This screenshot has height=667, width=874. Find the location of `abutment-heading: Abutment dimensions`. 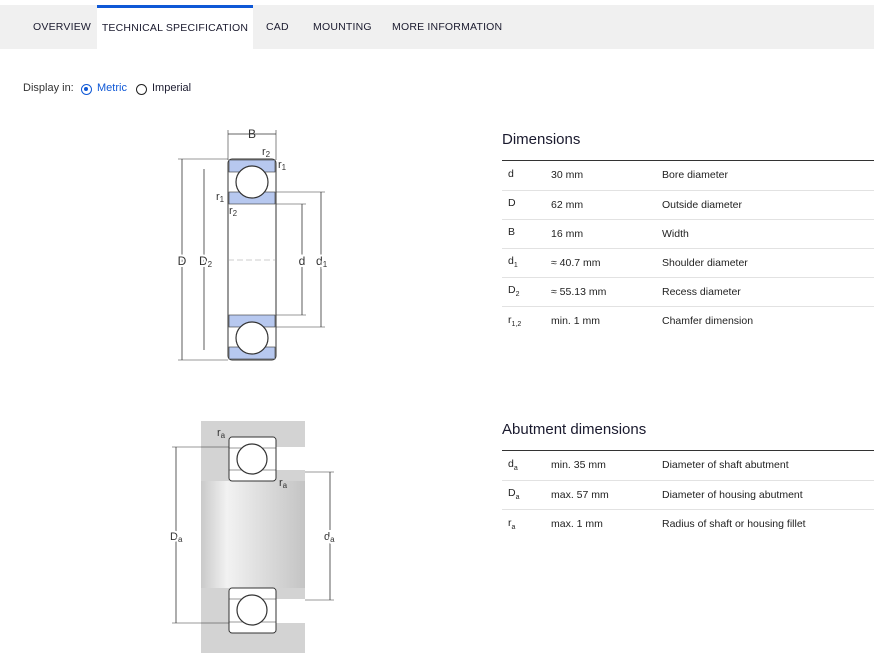

abutment-heading: Abutment dimensions is located at coordinates (574, 429).